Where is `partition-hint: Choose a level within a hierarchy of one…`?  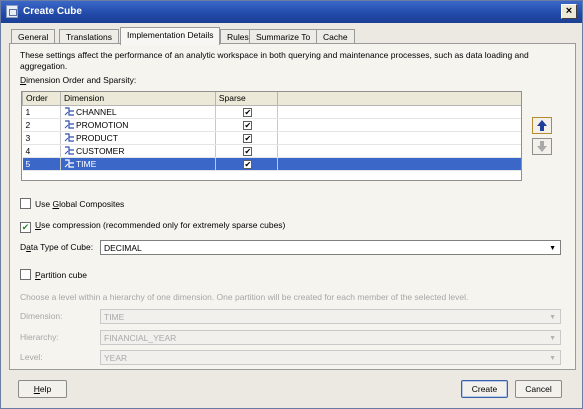
partition-hint: Choose a level within a hierarchy of one… is located at coordinates (244, 297).